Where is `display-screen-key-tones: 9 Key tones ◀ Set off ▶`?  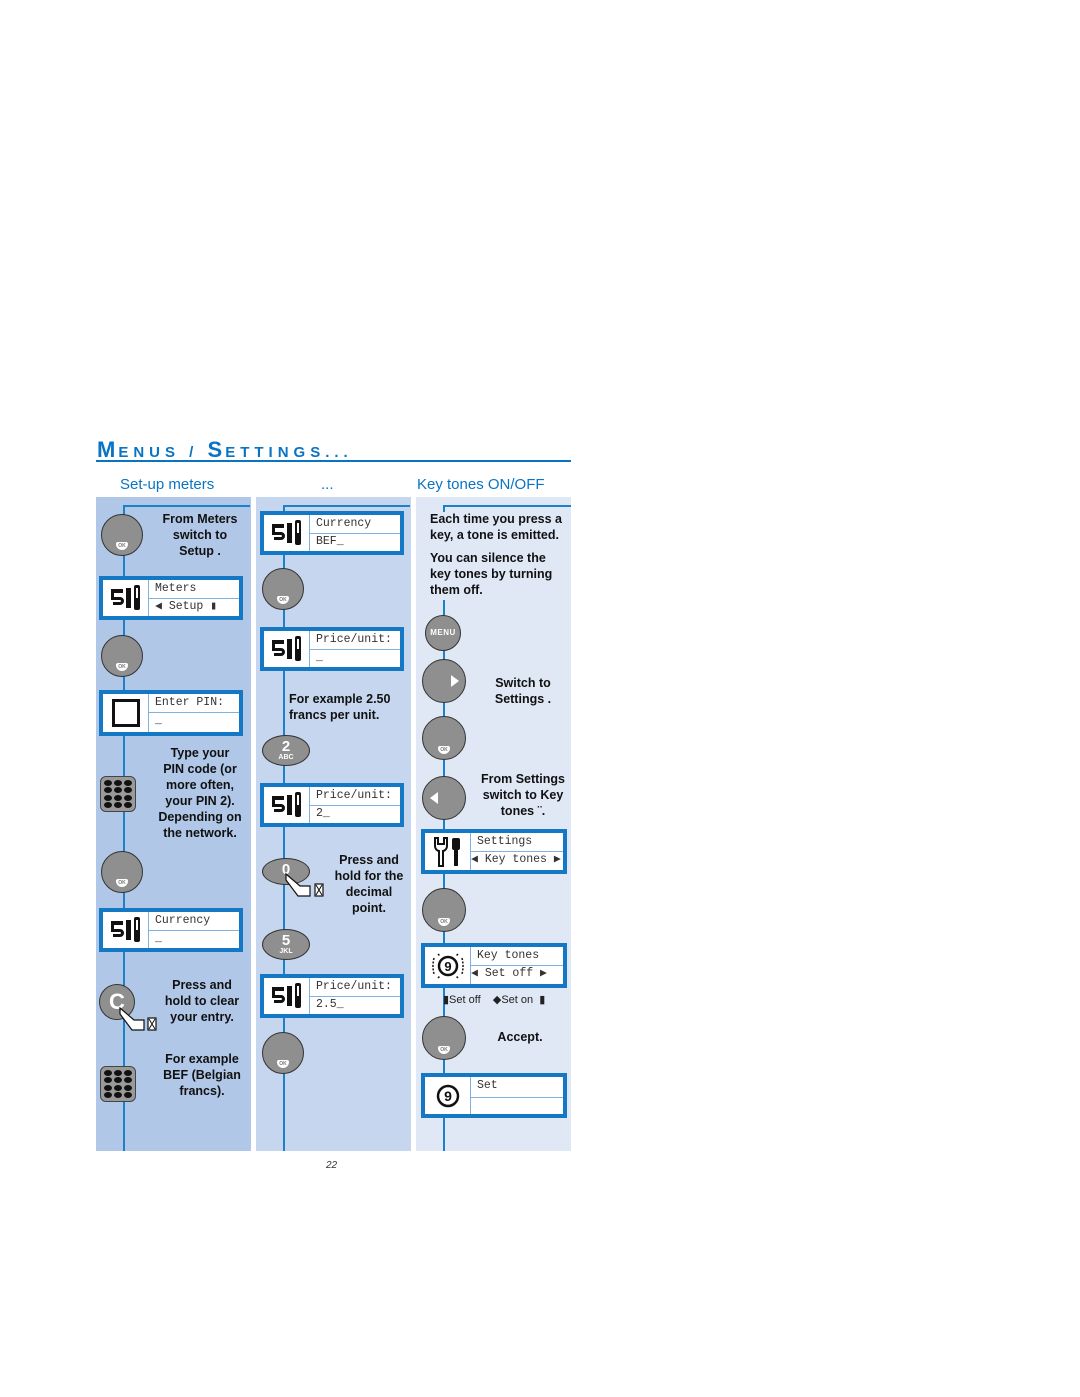 display-screen-key-tones: 9 Key tones ◀ Set off ▶ is located at coordinates (494, 965).